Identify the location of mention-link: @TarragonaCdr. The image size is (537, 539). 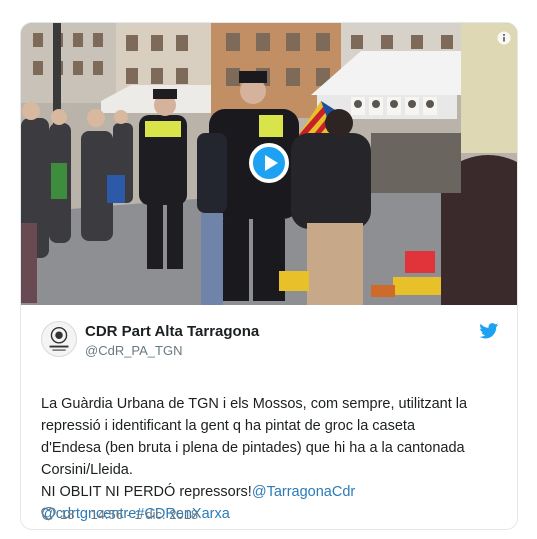
(303, 492).